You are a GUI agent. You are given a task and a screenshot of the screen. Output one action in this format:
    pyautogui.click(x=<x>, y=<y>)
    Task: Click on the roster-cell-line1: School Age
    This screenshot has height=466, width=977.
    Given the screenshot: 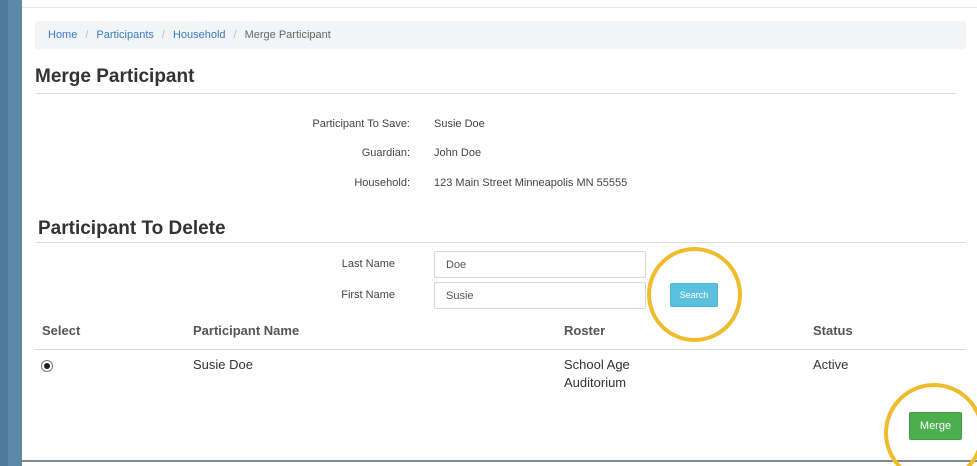 What is the action you would take?
    pyautogui.click(x=597, y=364)
    